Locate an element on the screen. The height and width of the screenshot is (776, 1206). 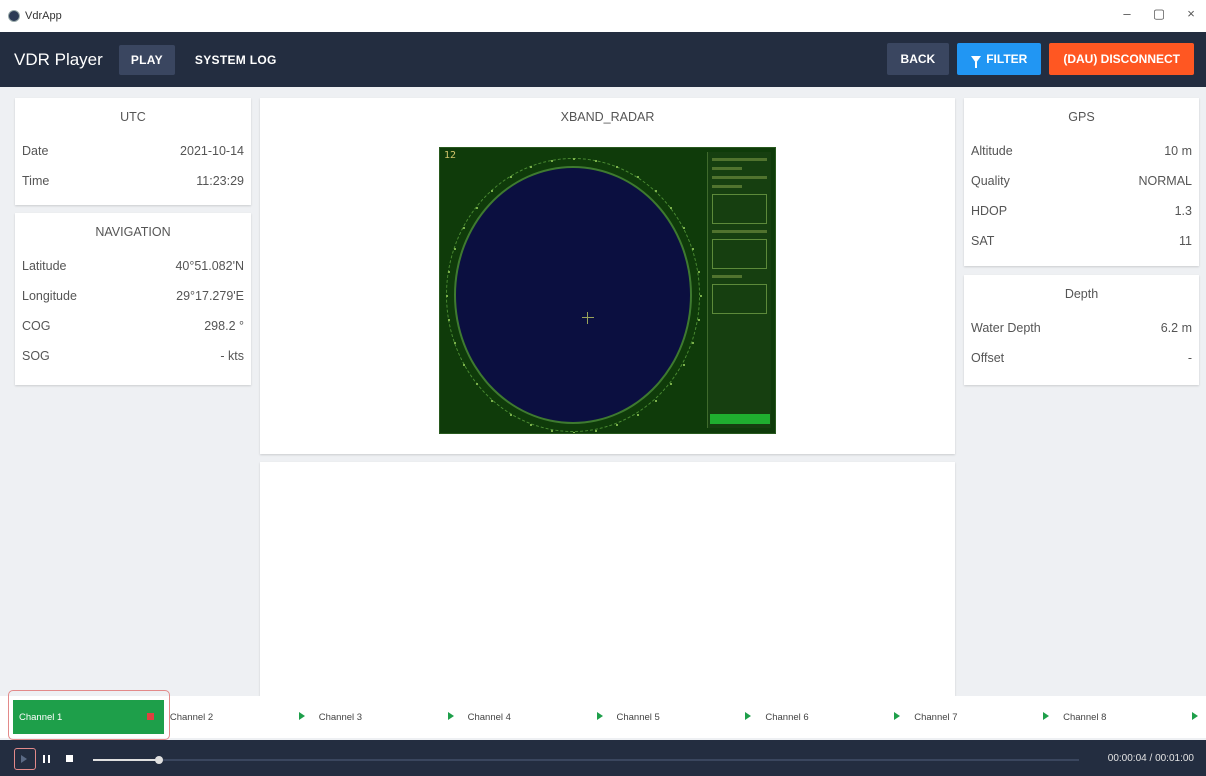
window-controls: – ▢ × is located at coordinates (1159, 14).